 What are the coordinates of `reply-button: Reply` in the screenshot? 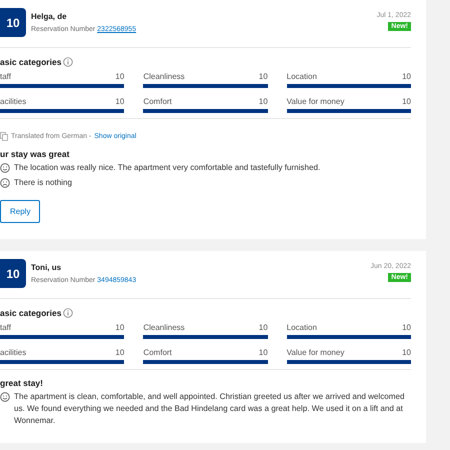 It's located at (20, 211).